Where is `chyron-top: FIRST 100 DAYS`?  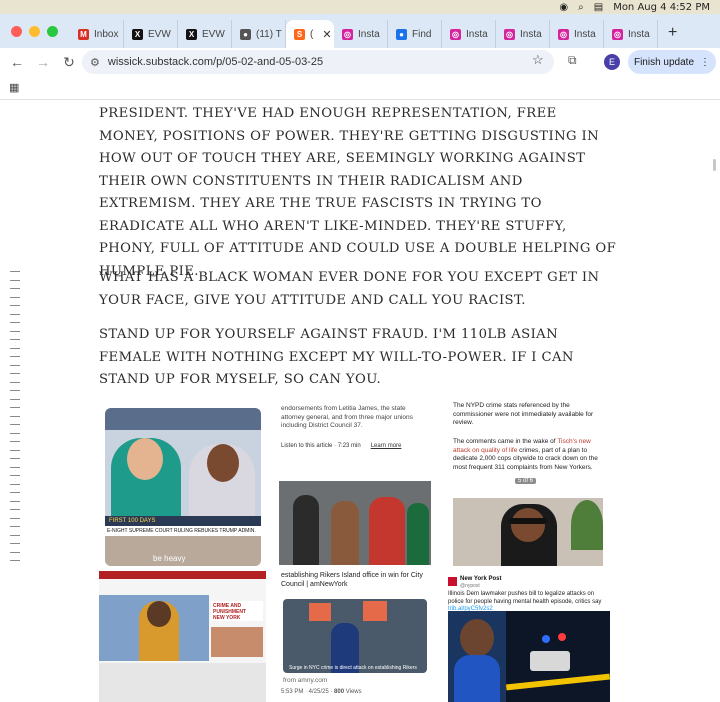
chyron-top: FIRST 100 DAYS is located at coordinates (183, 521).